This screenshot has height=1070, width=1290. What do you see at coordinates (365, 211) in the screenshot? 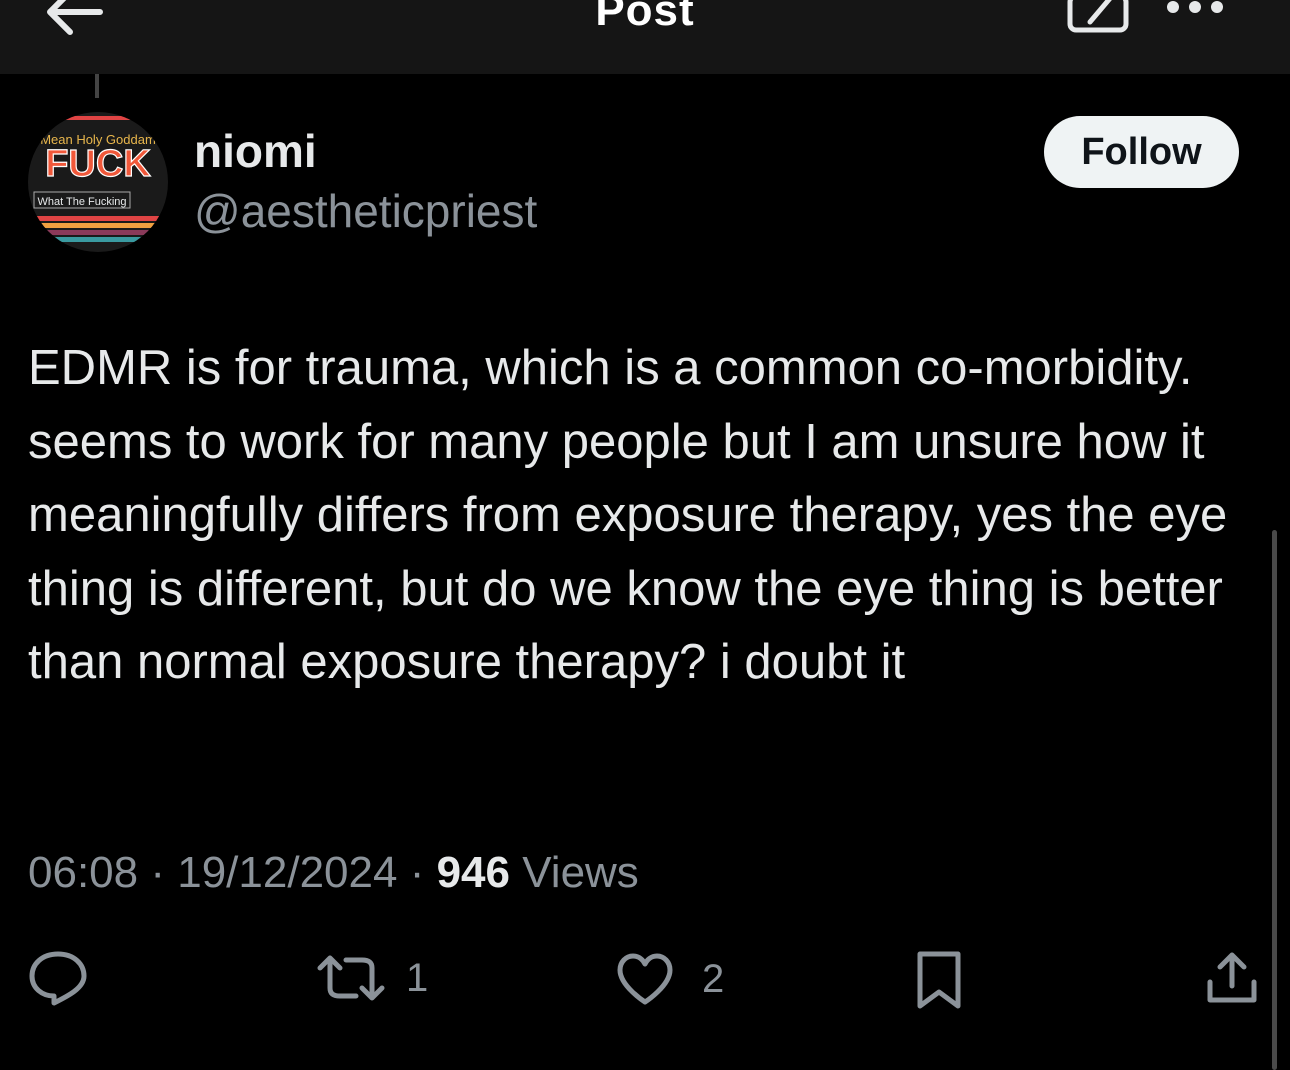
I see `author-handle: @aestheticpriest` at bounding box center [365, 211].